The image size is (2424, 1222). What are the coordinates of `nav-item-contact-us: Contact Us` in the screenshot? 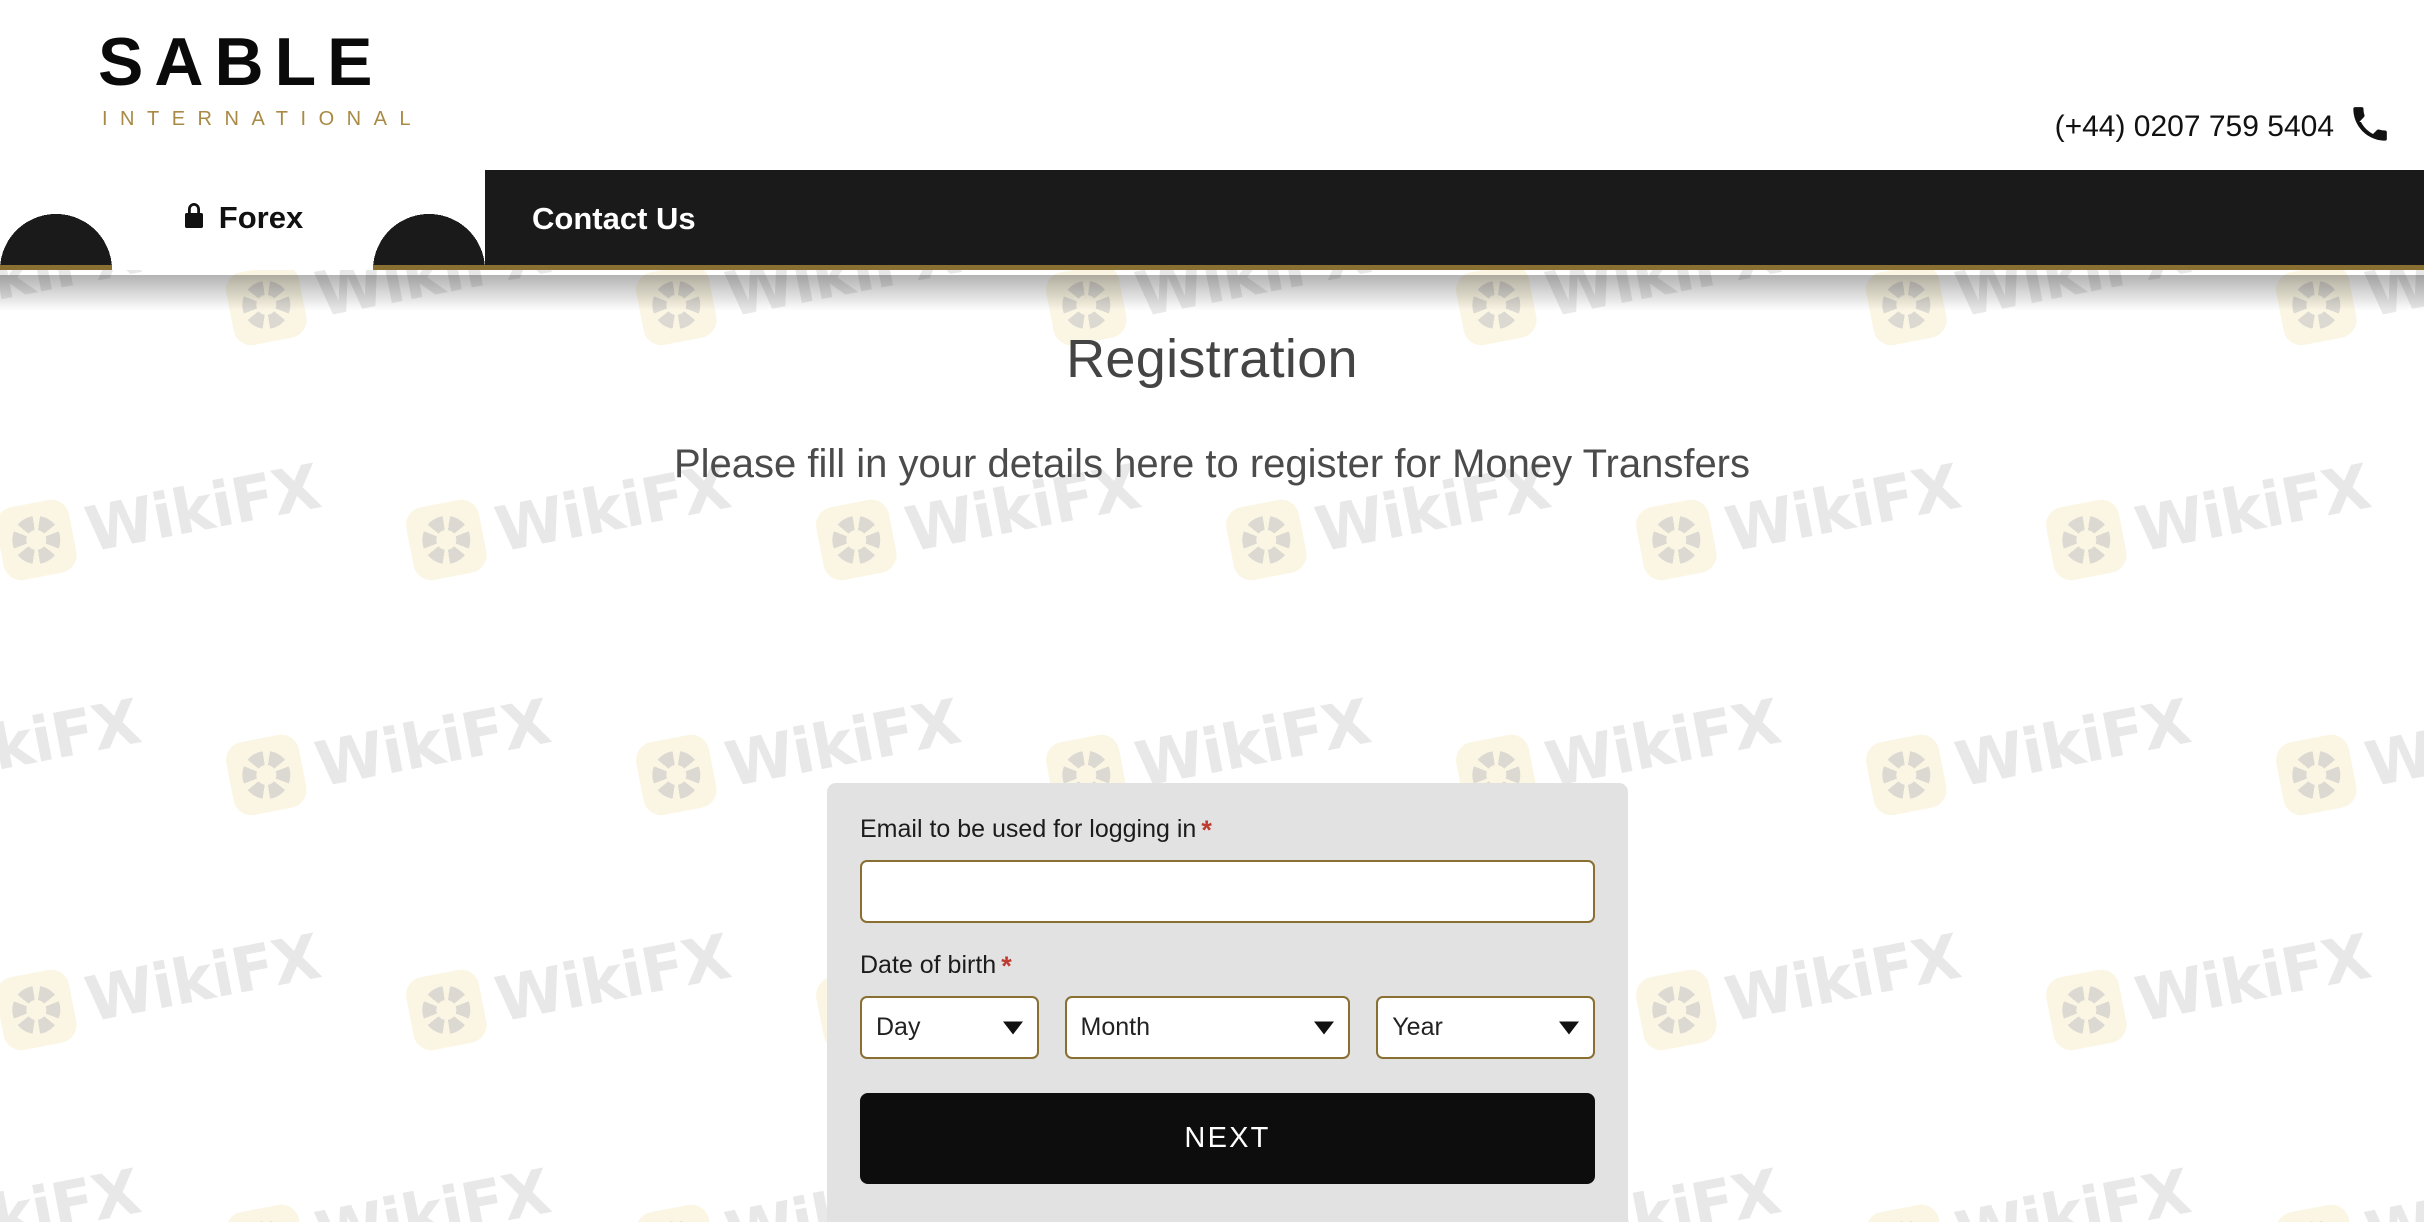 It's located at (614, 220).